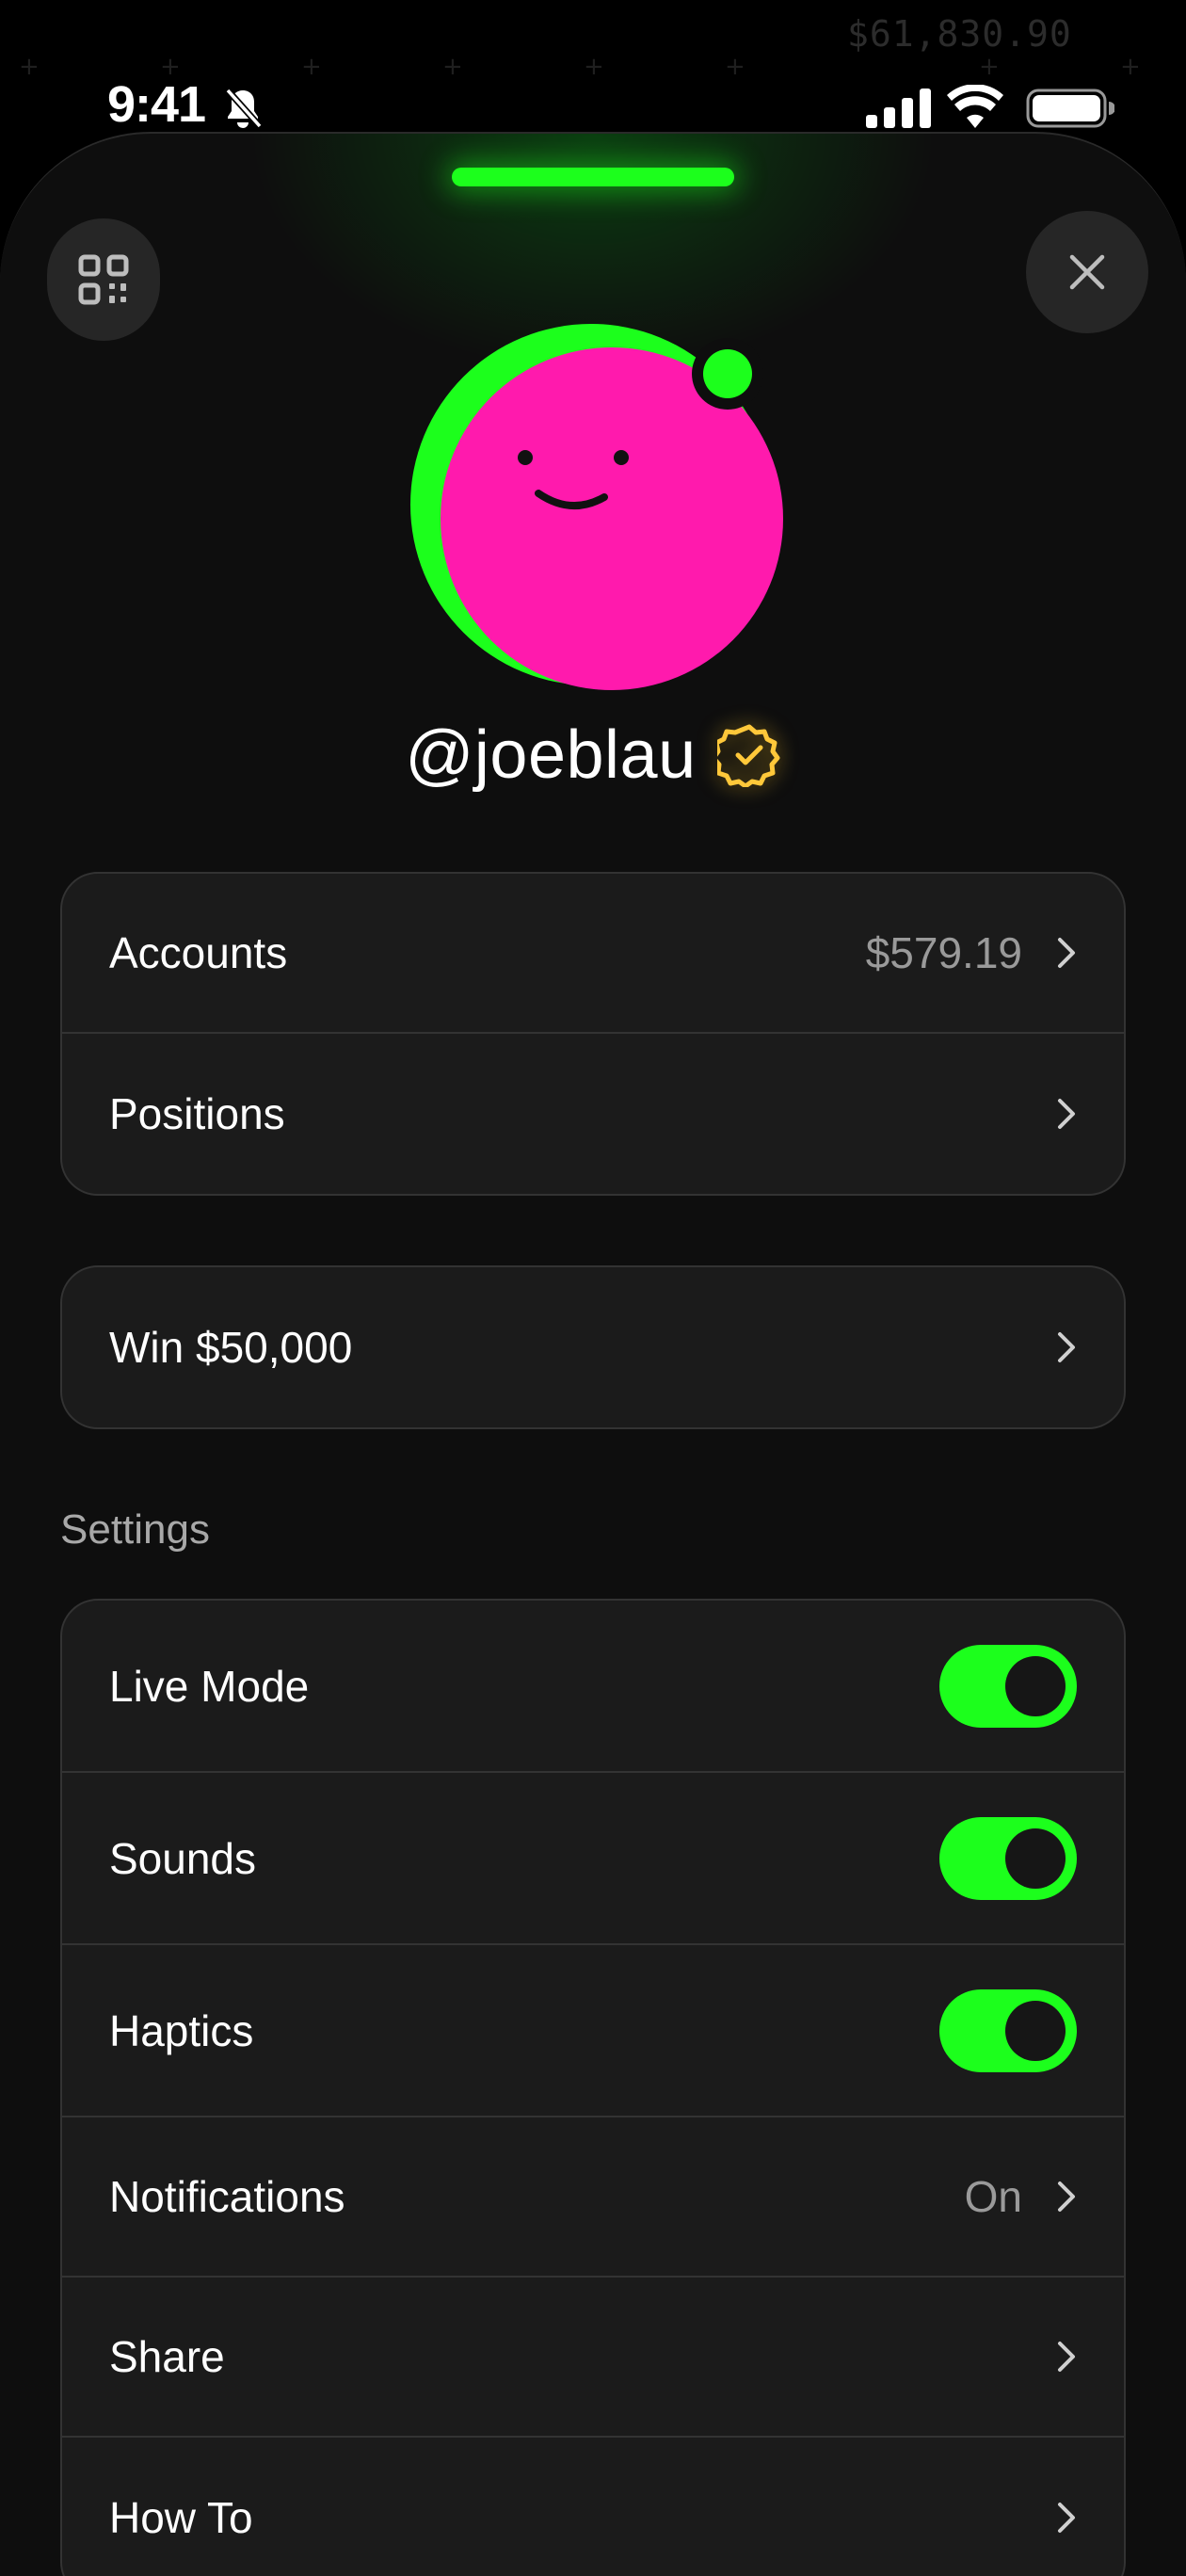  What do you see at coordinates (1070, 108) in the screenshot?
I see `battery-icon` at bounding box center [1070, 108].